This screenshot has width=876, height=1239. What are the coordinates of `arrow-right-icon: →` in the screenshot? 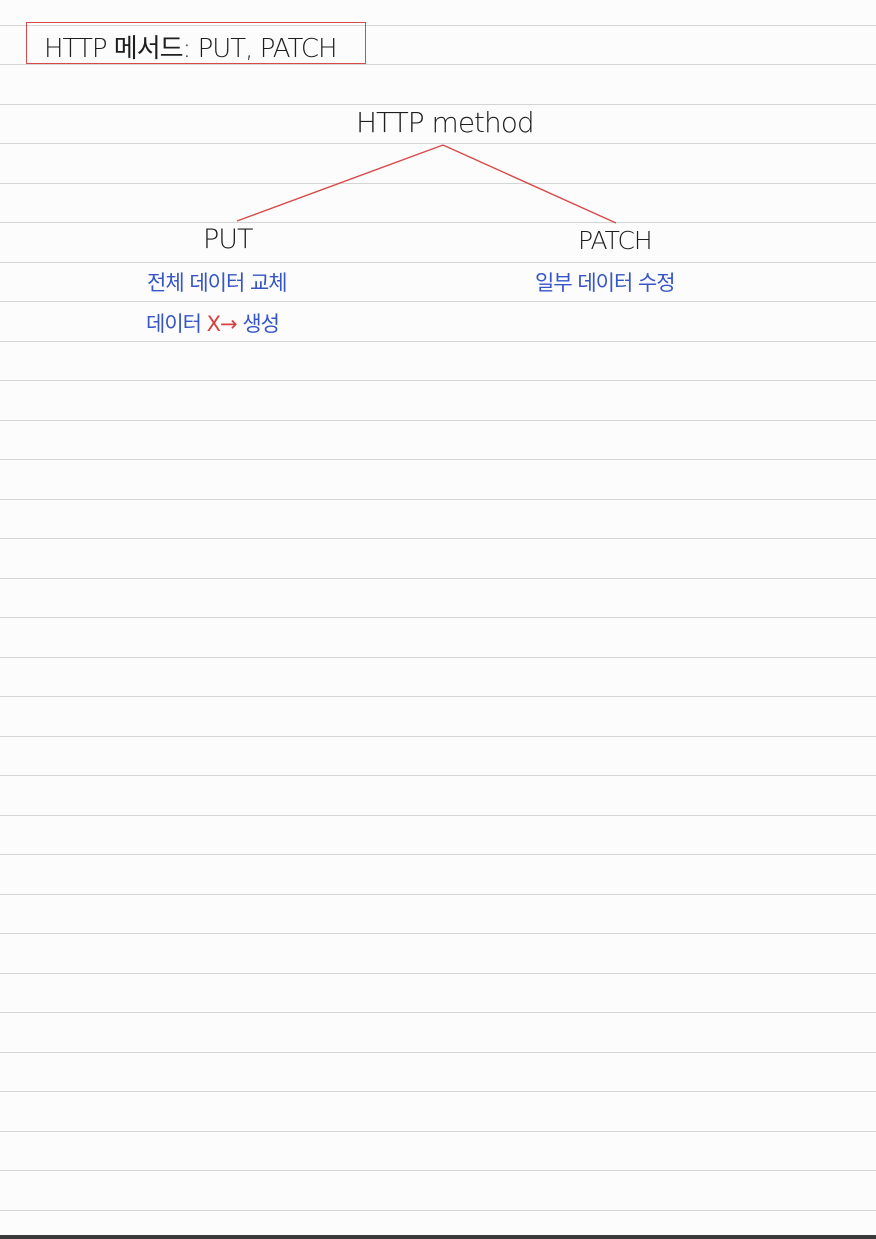 It's located at (229, 324).